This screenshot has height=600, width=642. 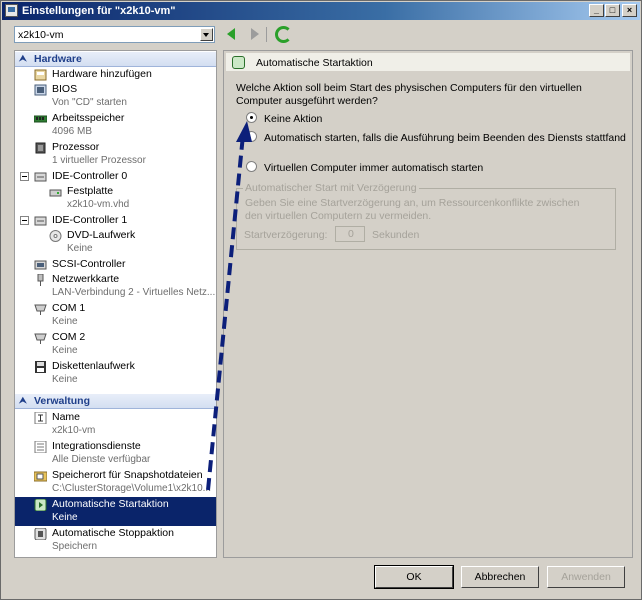 What do you see at coordinates (115, 373) in the screenshot?
I see `sidebar-item-floppy: Diskettenlaufwerk Keine` at bounding box center [115, 373].